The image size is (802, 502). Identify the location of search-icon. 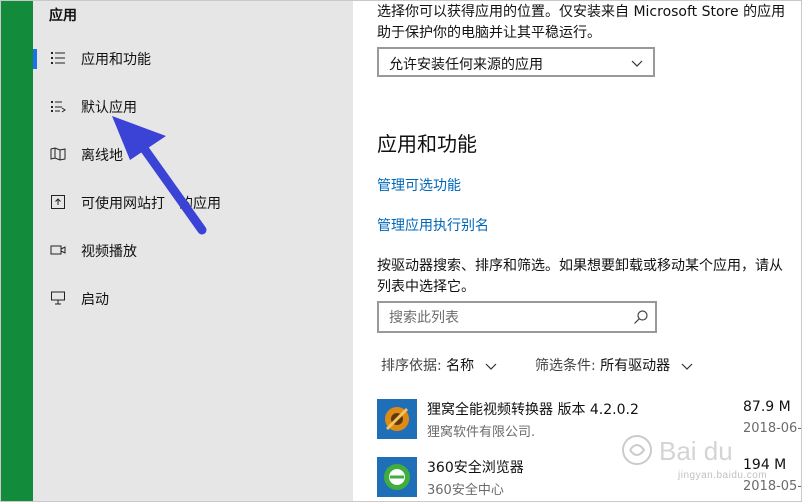
(641, 317).